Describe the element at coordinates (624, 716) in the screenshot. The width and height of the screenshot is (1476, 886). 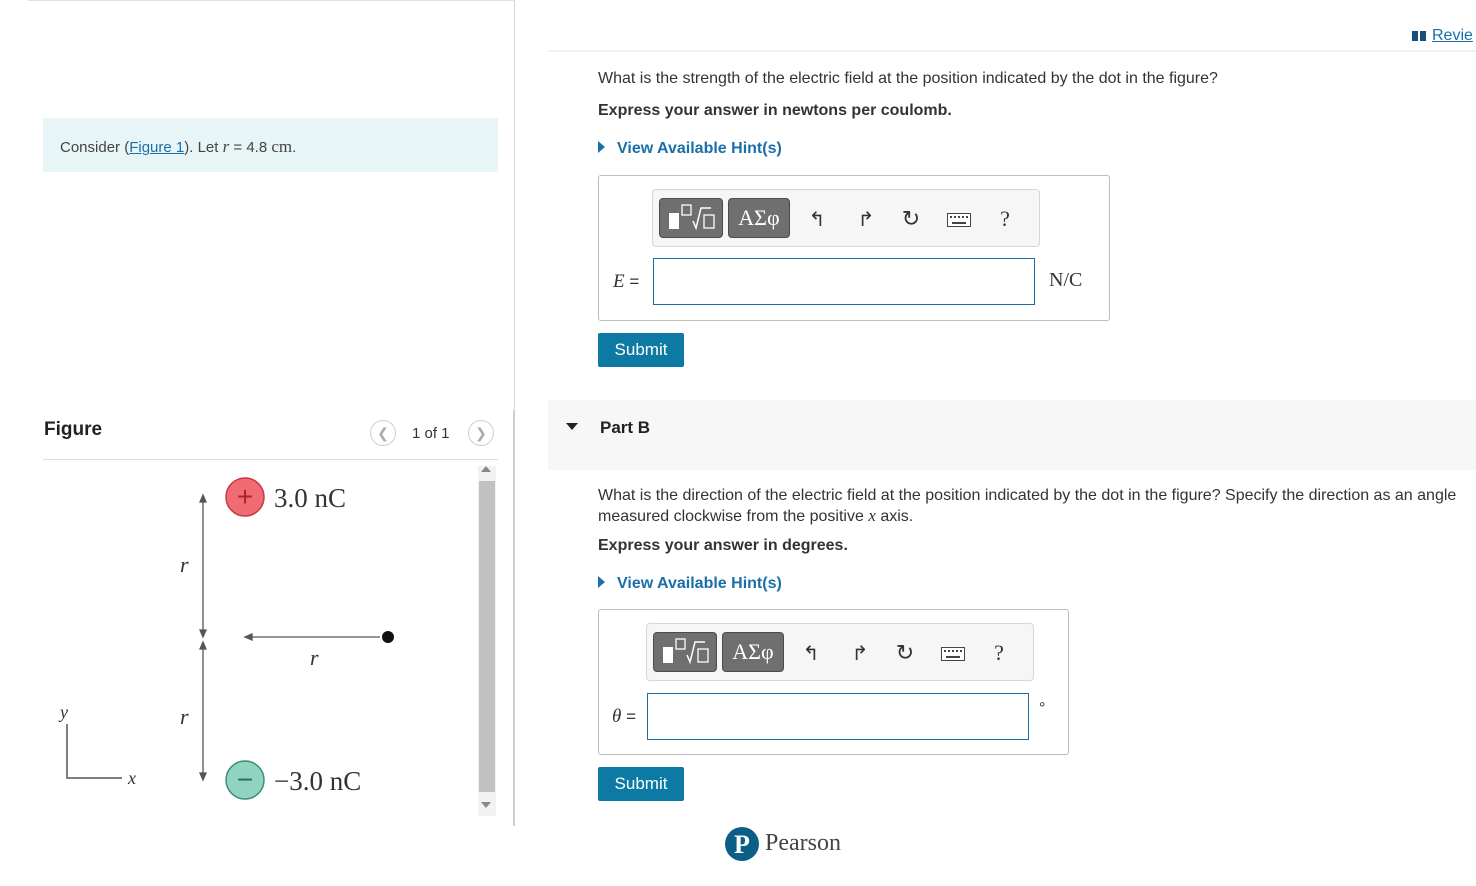
I see `part-b-variable-label: θ =` at that location.